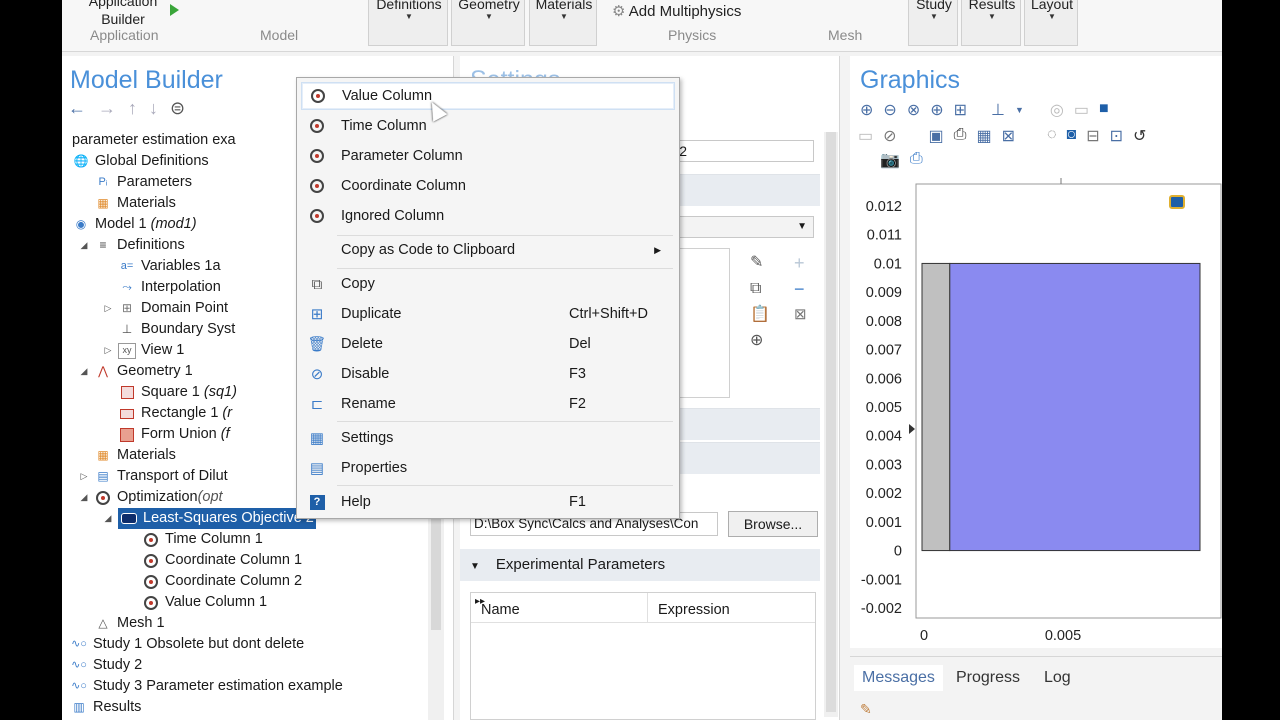 The height and width of the screenshot is (720, 1280). What do you see at coordinates (800, 289) in the screenshot?
I see `remove-icon: −` at bounding box center [800, 289].